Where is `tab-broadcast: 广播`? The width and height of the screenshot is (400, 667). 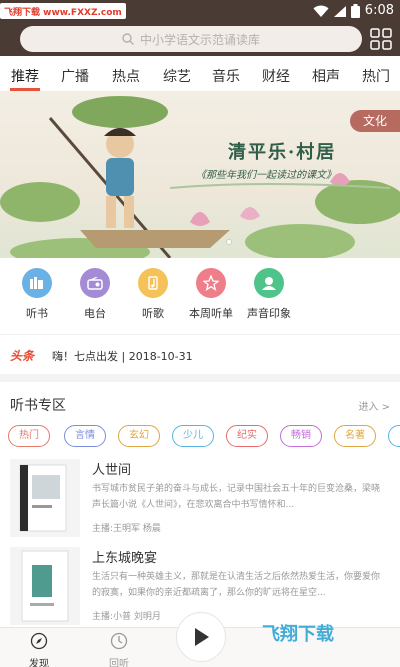 tab-broadcast: 广播 is located at coordinates (75, 76).